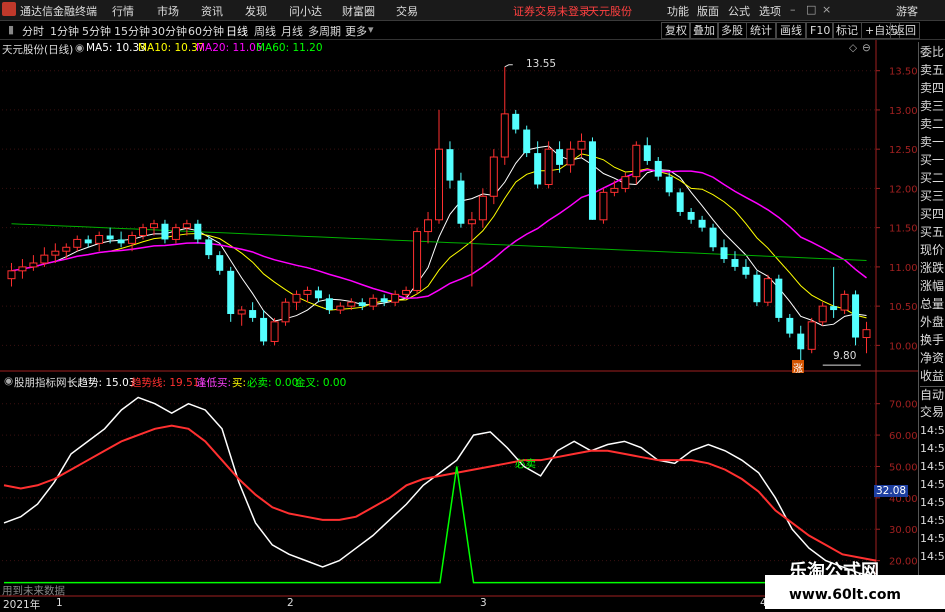 The width and height of the screenshot is (945, 612). What do you see at coordinates (834, 571) in the screenshot?
I see `watermark-title: 乐淘公式网` at bounding box center [834, 571].